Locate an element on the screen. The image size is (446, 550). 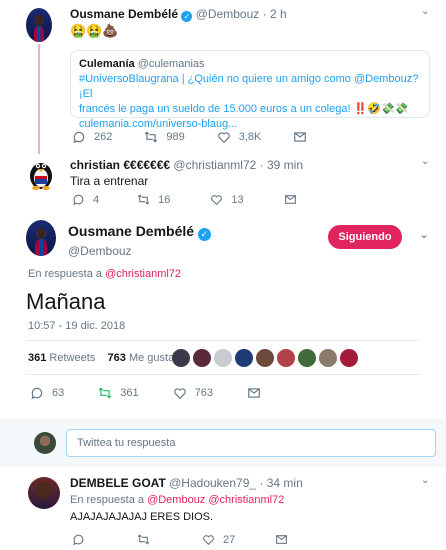
reply-input: Twittea tu respuesta is located at coordinates (251, 443).